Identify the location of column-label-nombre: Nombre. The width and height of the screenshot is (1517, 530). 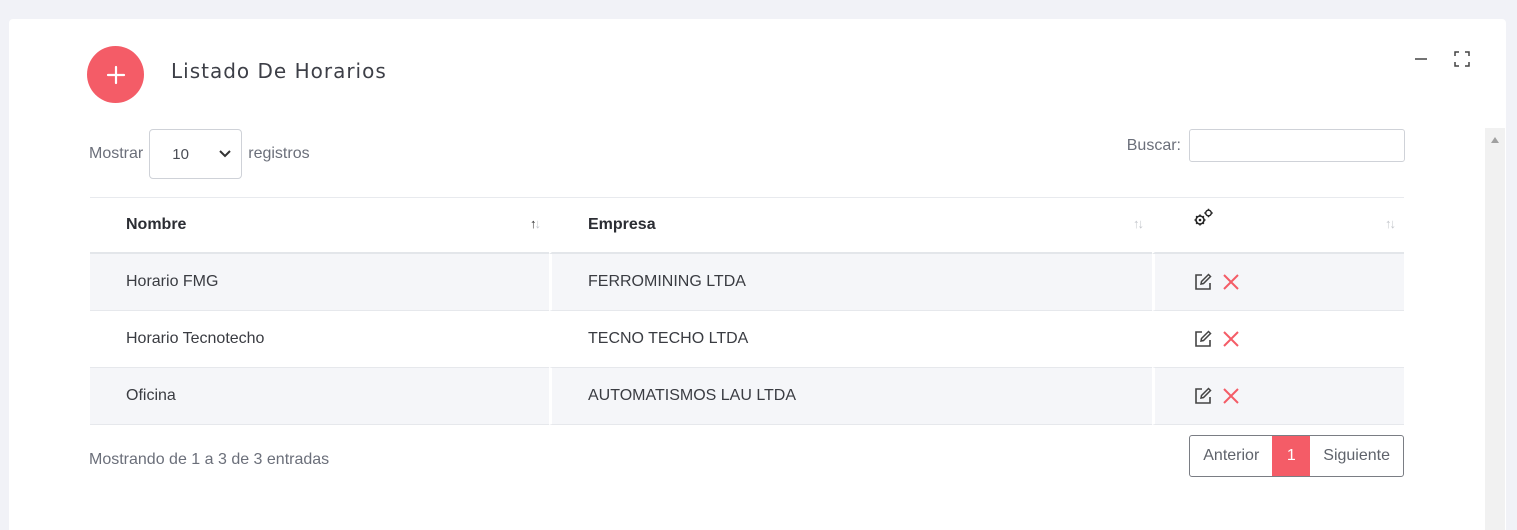
(156, 224).